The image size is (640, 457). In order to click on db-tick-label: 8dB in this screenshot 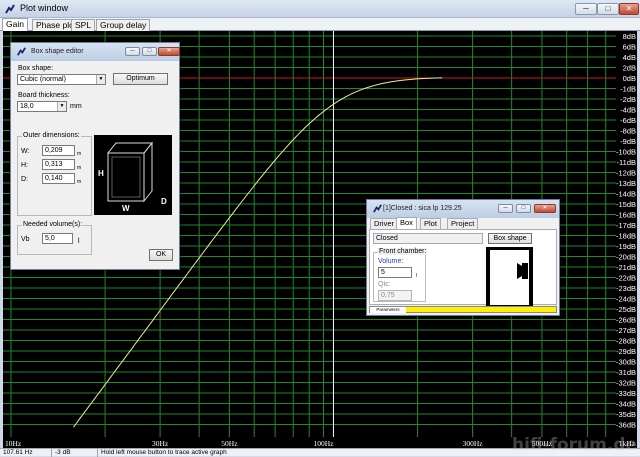, I will do `click(629, 36)`.